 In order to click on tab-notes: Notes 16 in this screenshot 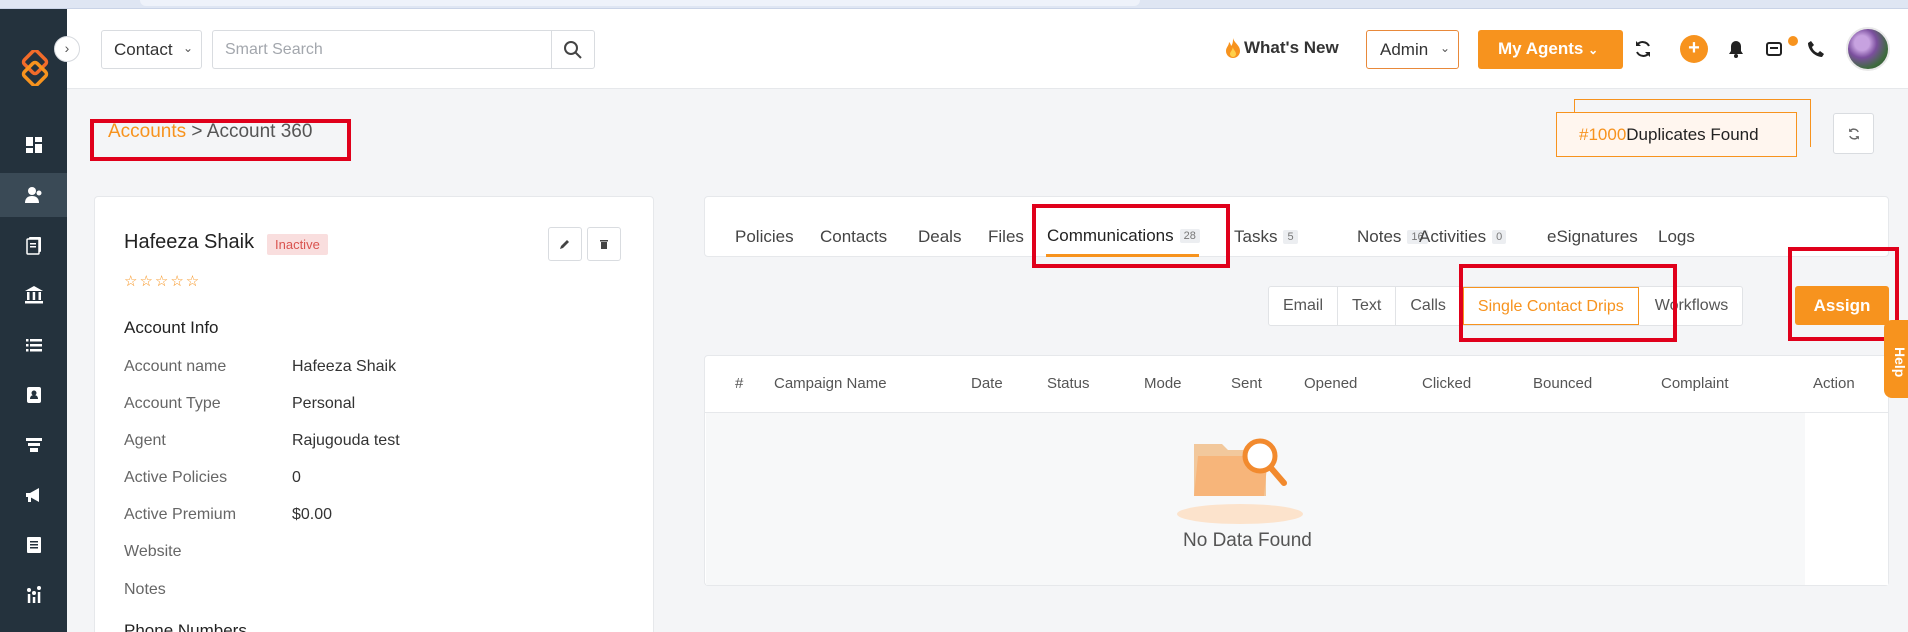, I will do `click(1392, 237)`.